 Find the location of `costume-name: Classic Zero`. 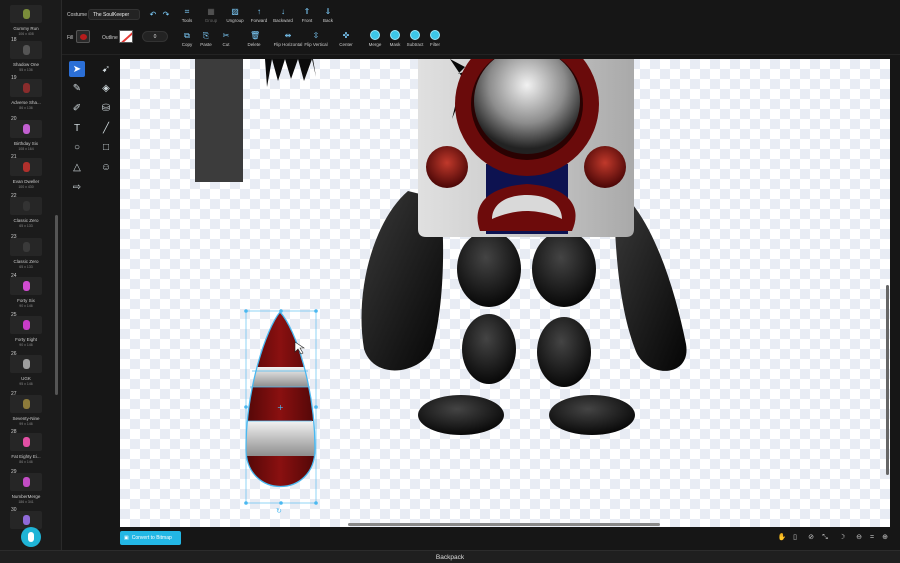

costume-name: Classic Zero is located at coordinates (26, 220).